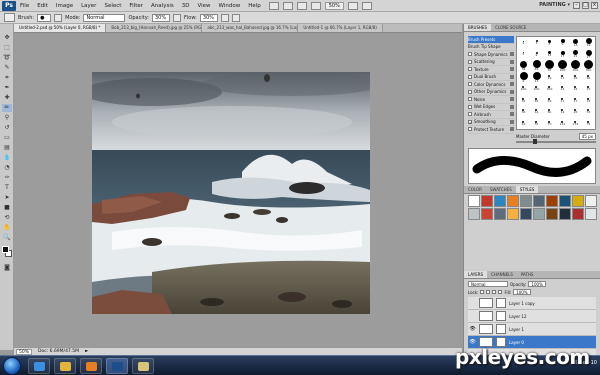 Image resolution: width=600 pixels, height=375 pixels. What do you see at coordinates (510, 27) in the screenshot?
I see `tab-clone-source: CLONE SOURCE` at bounding box center [510, 27].